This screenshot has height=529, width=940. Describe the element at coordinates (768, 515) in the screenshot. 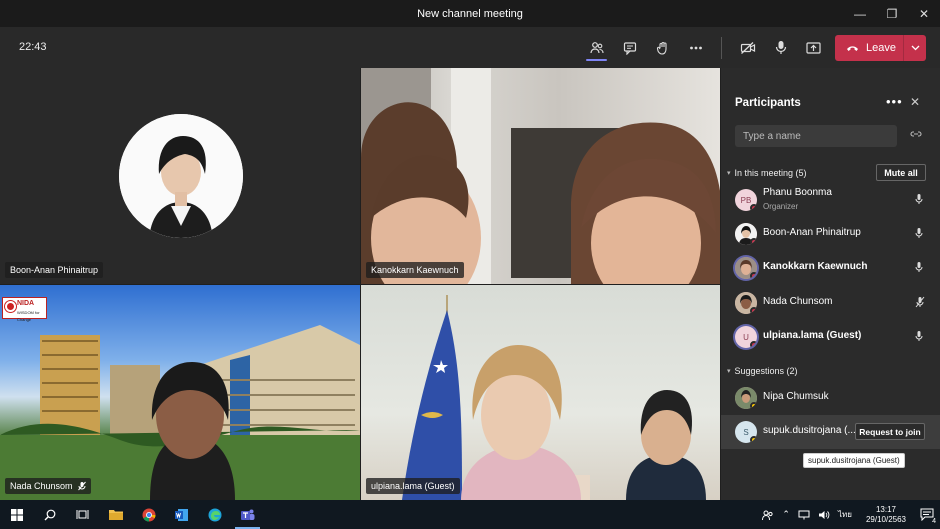

I see `people-tray-icon` at that location.